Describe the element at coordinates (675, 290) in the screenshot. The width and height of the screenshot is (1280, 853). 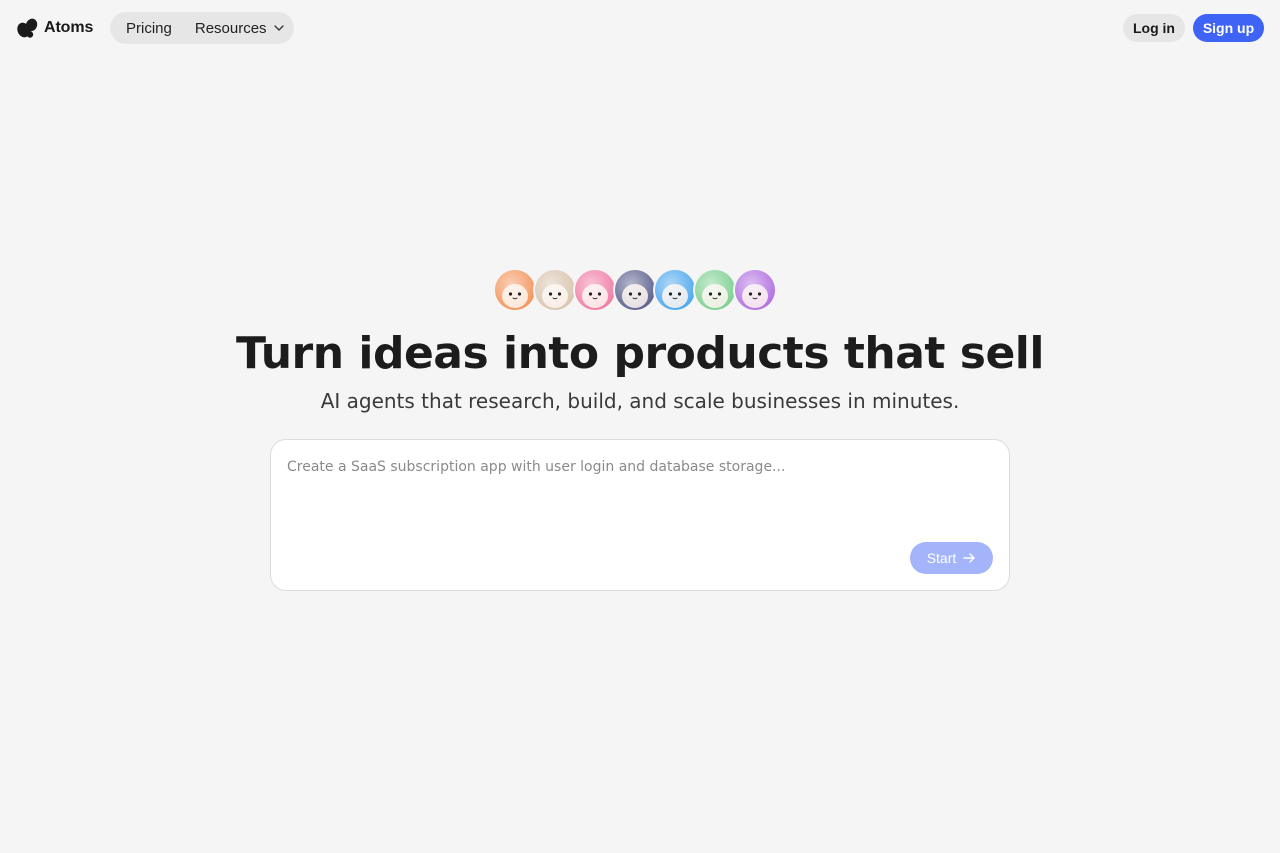
I see `blue-agent-avatar` at that location.